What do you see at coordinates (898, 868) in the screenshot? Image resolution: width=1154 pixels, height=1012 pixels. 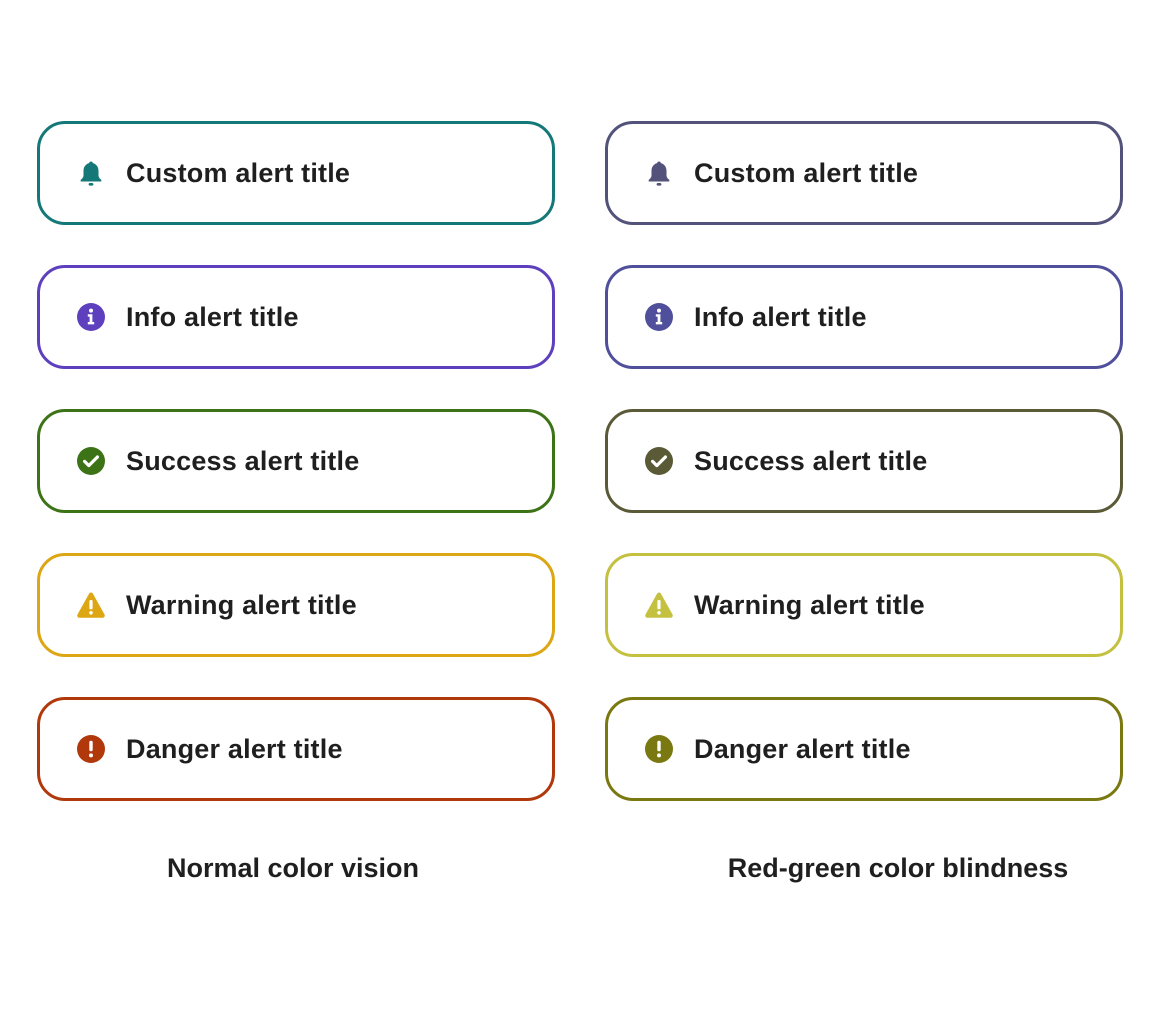 I see `red-green-blindness-caption: Red-green color blindness` at bounding box center [898, 868].